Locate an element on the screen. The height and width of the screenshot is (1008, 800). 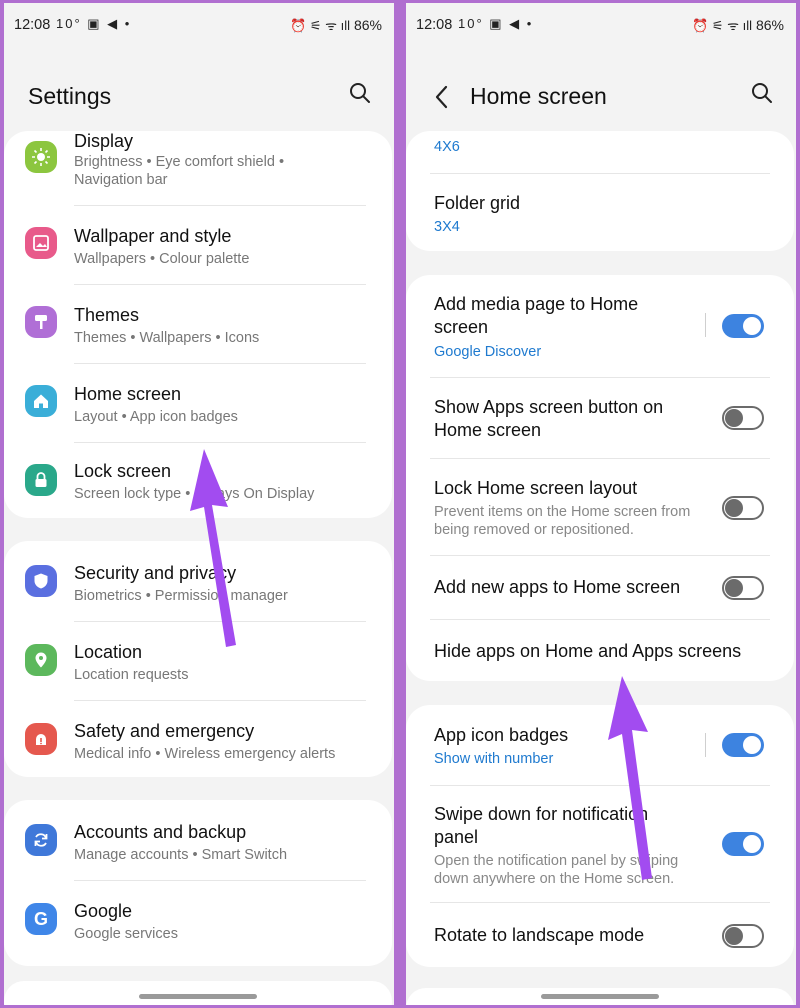
home-icon is located at coordinates (41, 401).